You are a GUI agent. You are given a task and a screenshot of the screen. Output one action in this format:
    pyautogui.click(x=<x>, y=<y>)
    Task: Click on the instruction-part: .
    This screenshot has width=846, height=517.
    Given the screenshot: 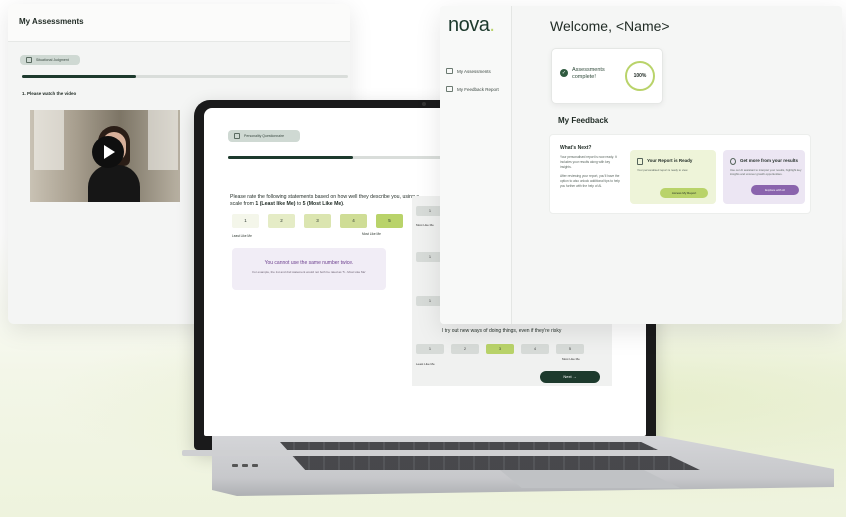 What is the action you would take?
    pyautogui.click(x=344, y=204)
    